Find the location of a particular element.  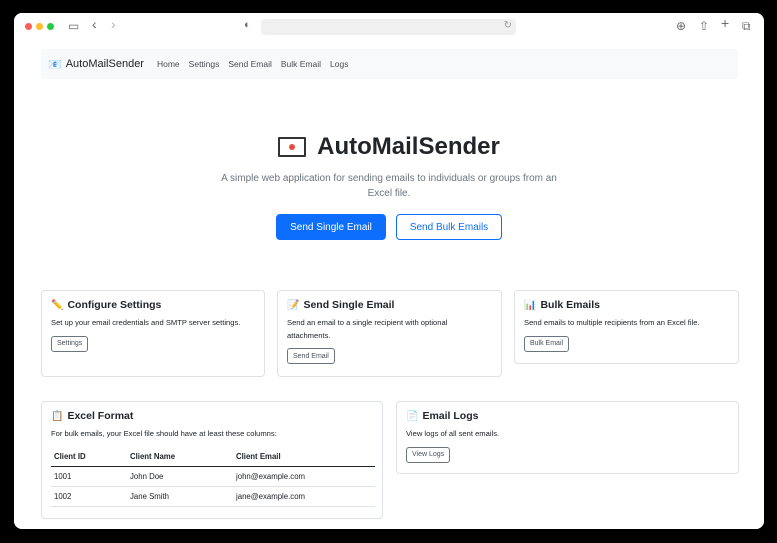

nav-links: Home Settings Send Email Bulk Email Logs is located at coordinates (257, 64).